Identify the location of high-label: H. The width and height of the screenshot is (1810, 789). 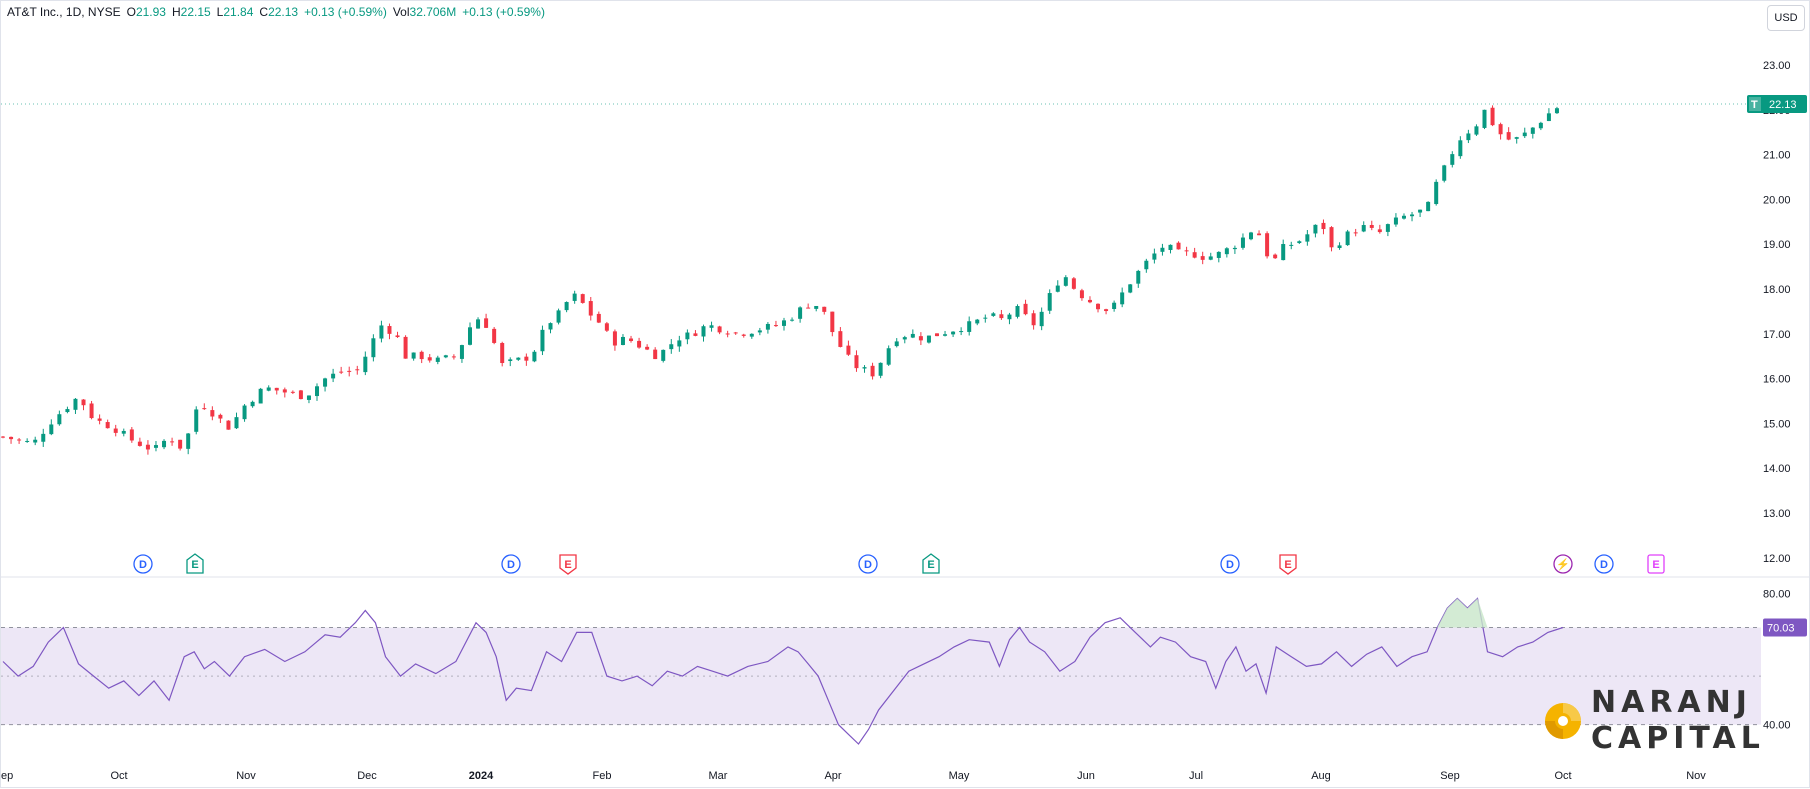
(176, 12).